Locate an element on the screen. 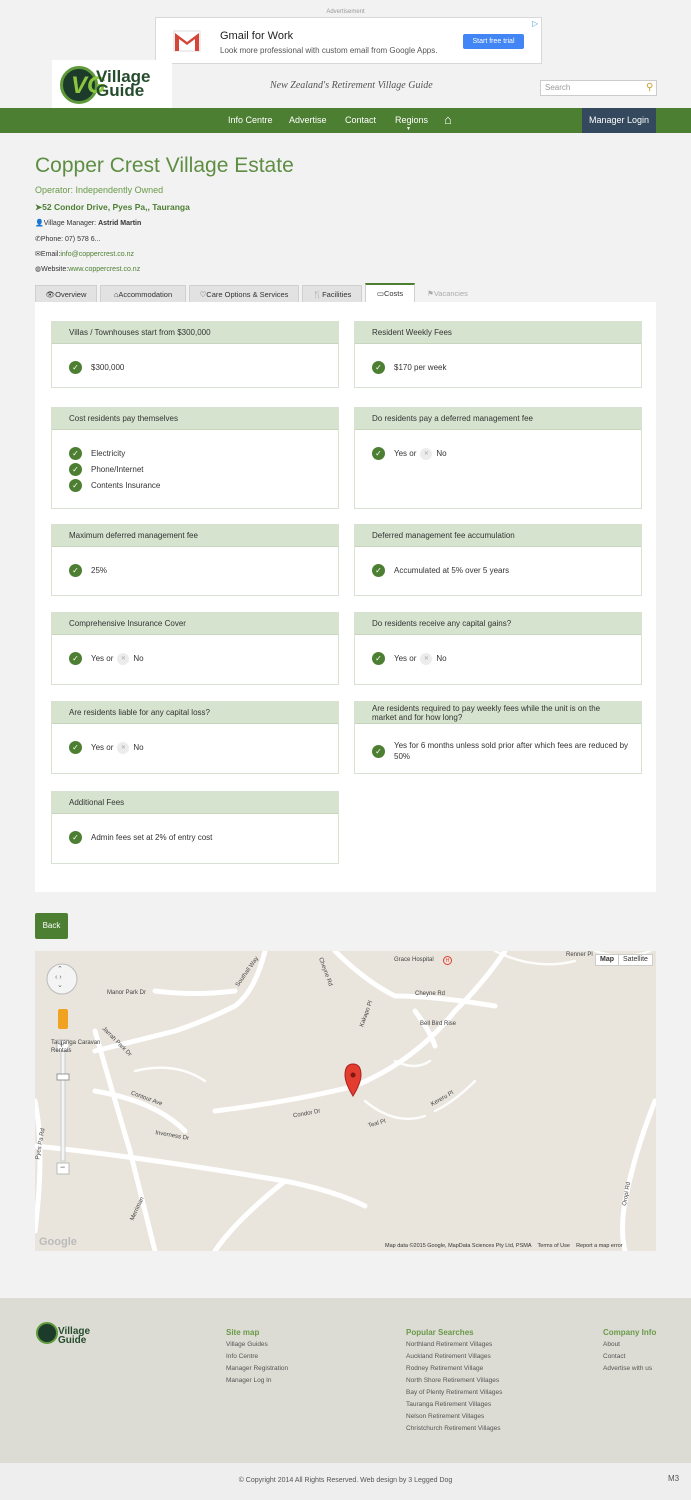  footer-link: Northland Retirement Villages is located at coordinates (449, 1344).